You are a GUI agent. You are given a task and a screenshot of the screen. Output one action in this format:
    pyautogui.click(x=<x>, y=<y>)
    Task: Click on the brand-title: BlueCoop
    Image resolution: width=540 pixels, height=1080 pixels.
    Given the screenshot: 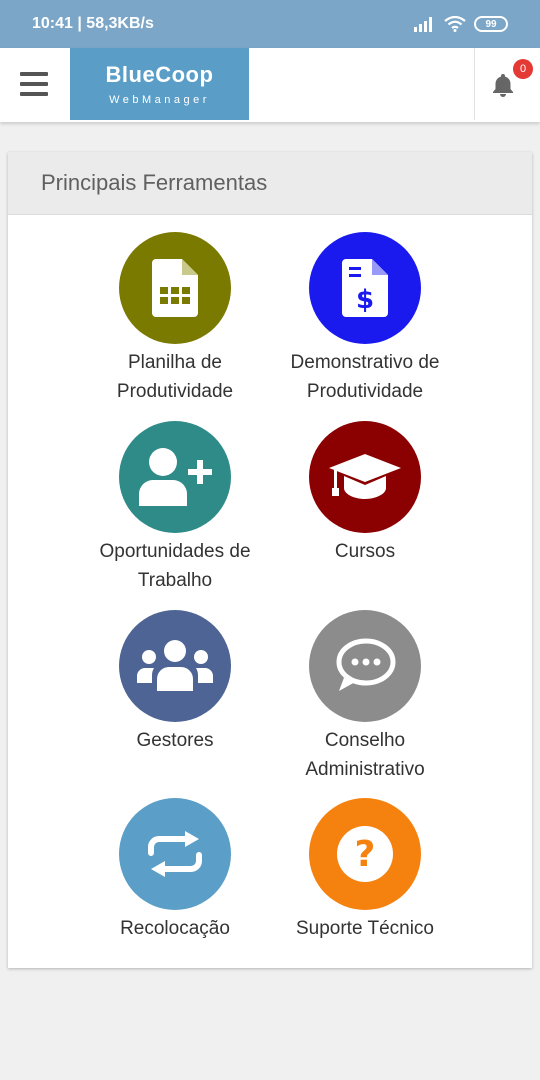 What is the action you would take?
    pyautogui.click(x=159, y=74)
    